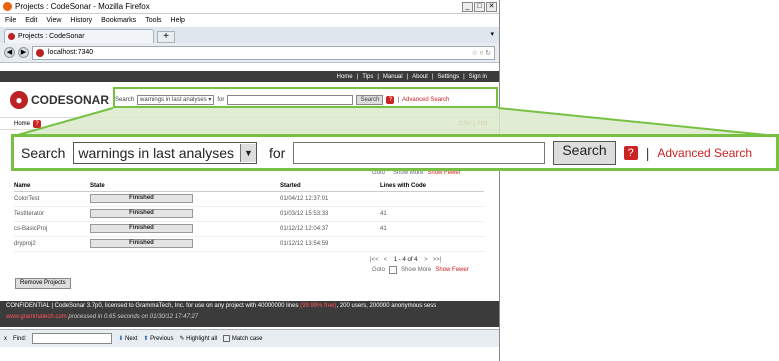  What do you see at coordinates (59, 99) in the screenshot?
I see `codesonar-logo: ● CODESONAR` at bounding box center [59, 99].